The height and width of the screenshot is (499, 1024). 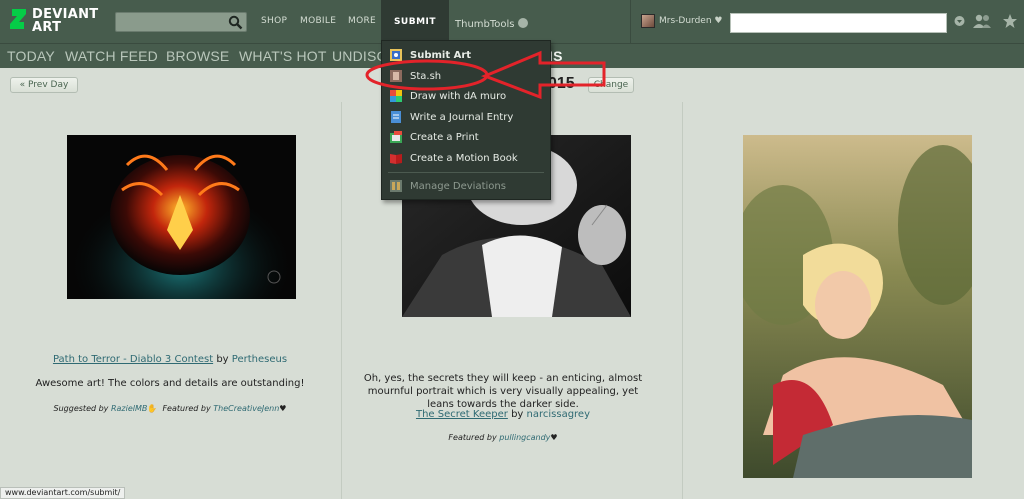 I want to click on muro-icon, so click(x=396, y=96).